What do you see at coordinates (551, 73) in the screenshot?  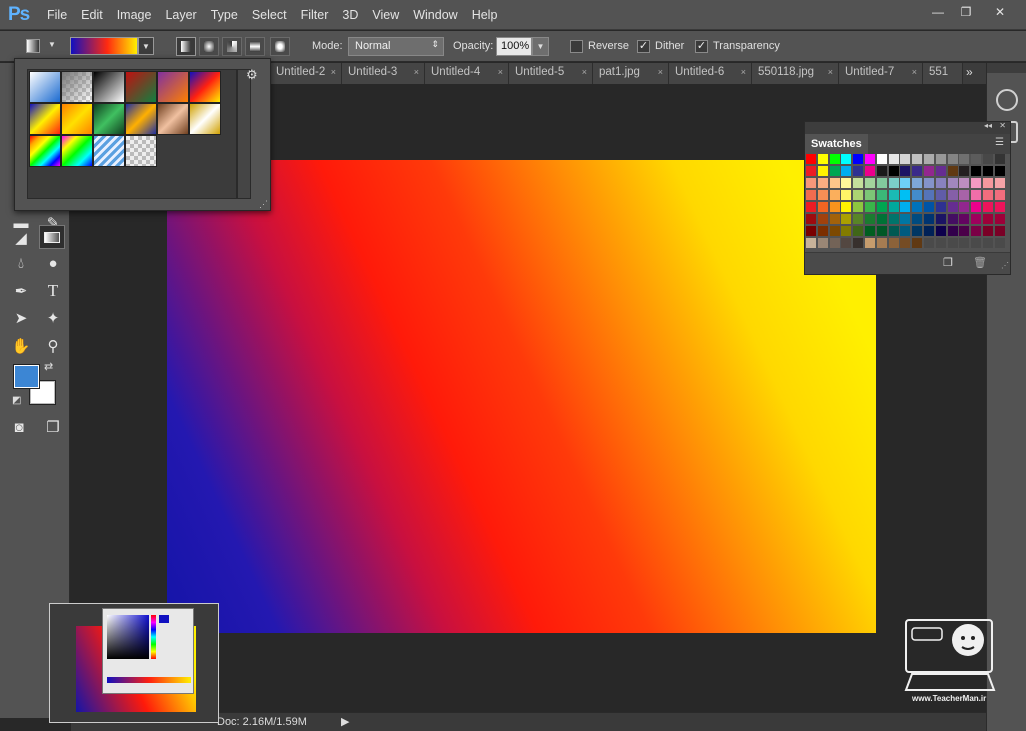 I see `tab-untitled-5: Untitled-5 ×` at bounding box center [551, 73].